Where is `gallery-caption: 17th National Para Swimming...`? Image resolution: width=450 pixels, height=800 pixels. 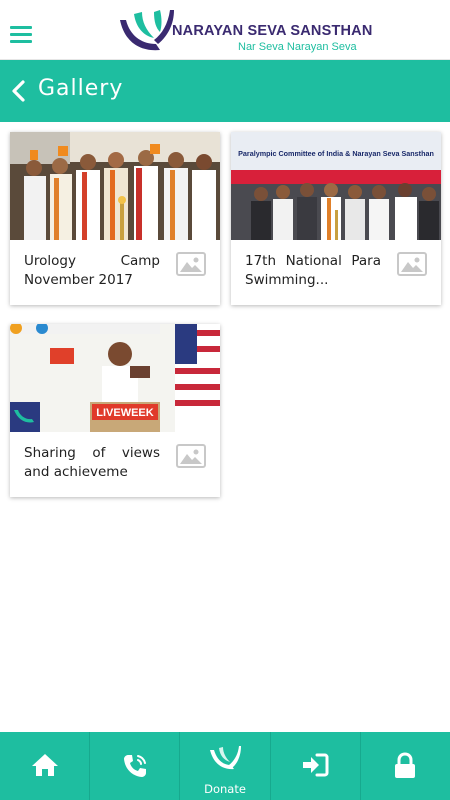
gallery-caption: 17th National Para Swimming... is located at coordinates (313, 270).